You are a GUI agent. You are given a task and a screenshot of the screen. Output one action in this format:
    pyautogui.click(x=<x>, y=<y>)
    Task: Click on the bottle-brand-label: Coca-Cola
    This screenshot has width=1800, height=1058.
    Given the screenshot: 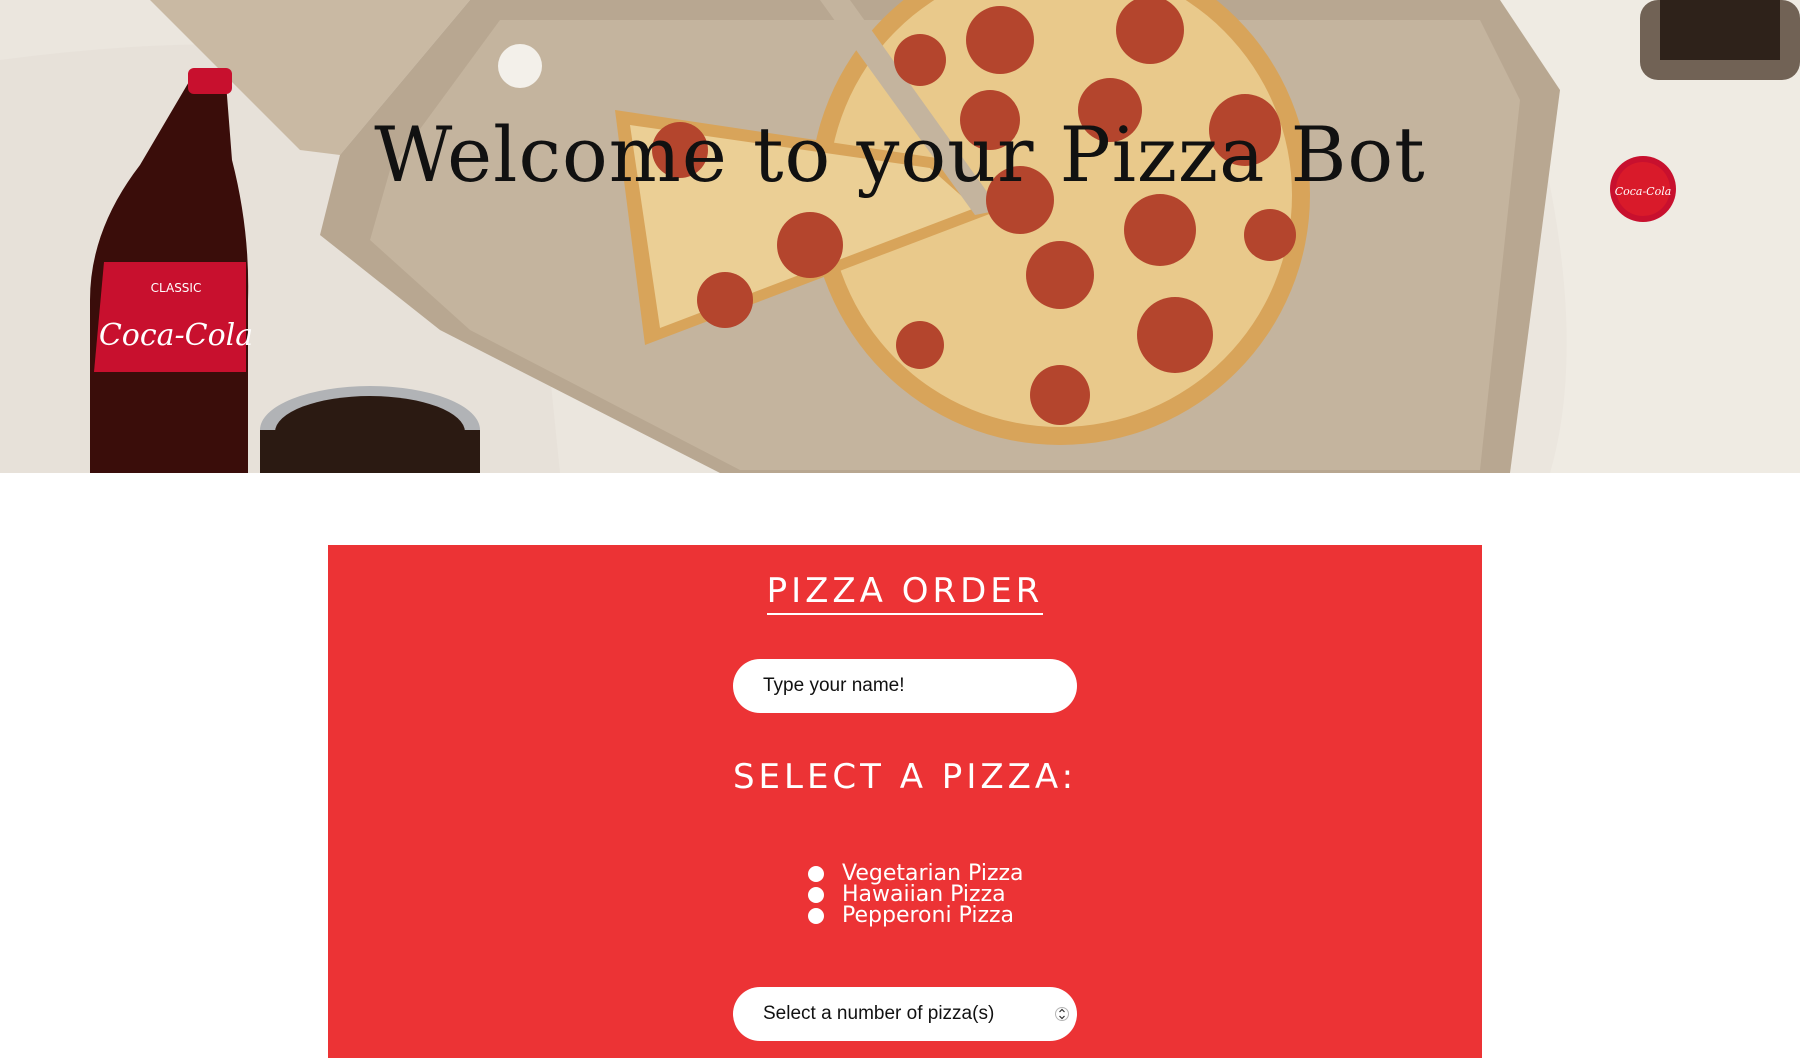 What is the action you would take?
    pyautogui.click(x=176, y=335)
    